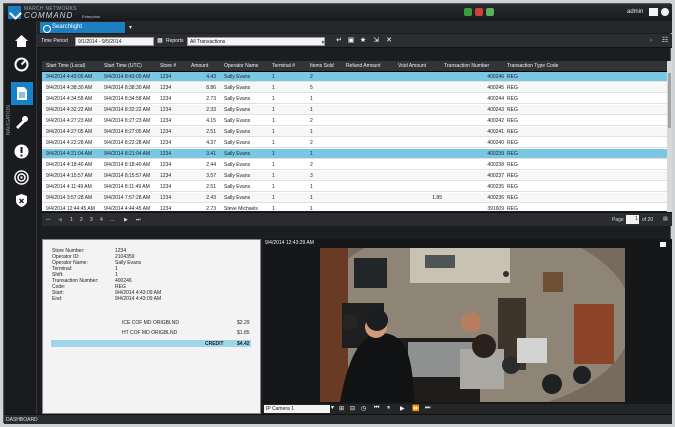 The image size is (675, 427). What do you see at coordinates (21, 177) in the screenshot?
I see `target-icon` at bounding box center [21, 177].